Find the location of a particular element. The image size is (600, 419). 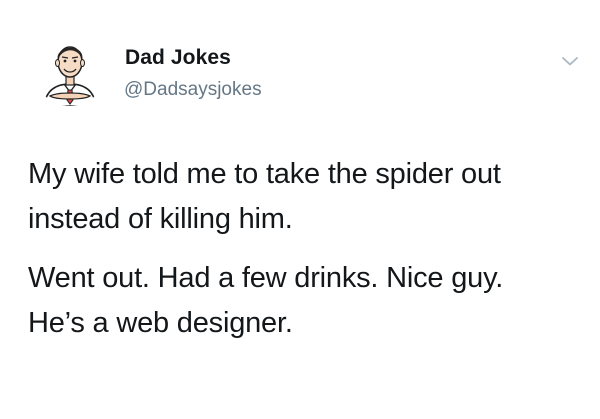

dad-cartoon-avatar-icon is located at coordinates (70, 76).